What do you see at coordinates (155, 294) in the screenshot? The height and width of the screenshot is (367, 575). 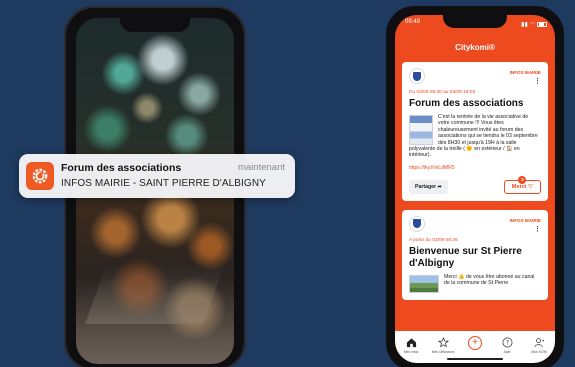 I see `wallpaper-blur` at bounding box center [155, 294].